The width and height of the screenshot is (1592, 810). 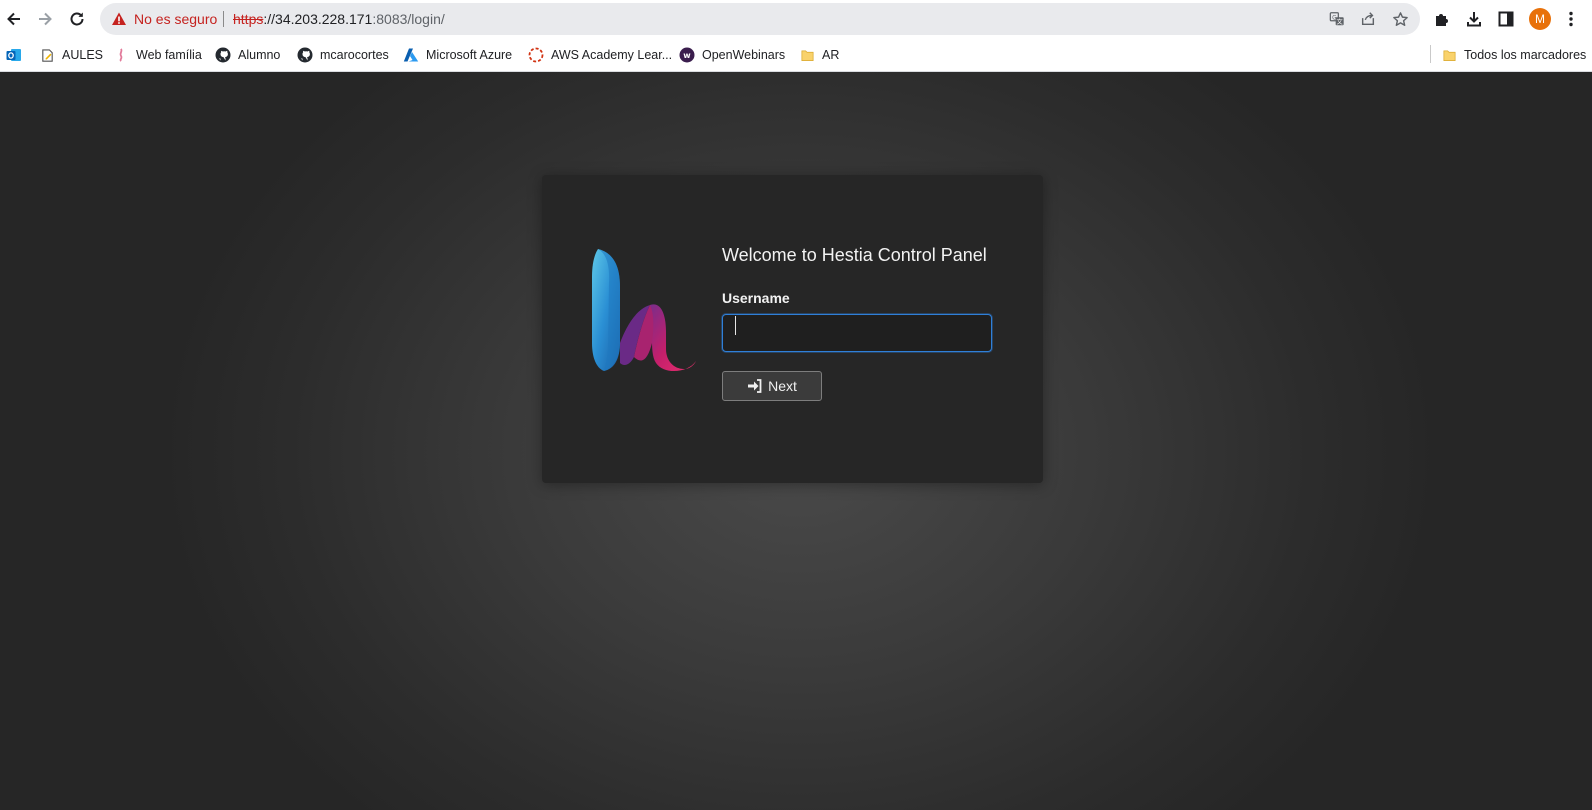 I want to click on bookmarks-divider, so click(x=1430, y=54).